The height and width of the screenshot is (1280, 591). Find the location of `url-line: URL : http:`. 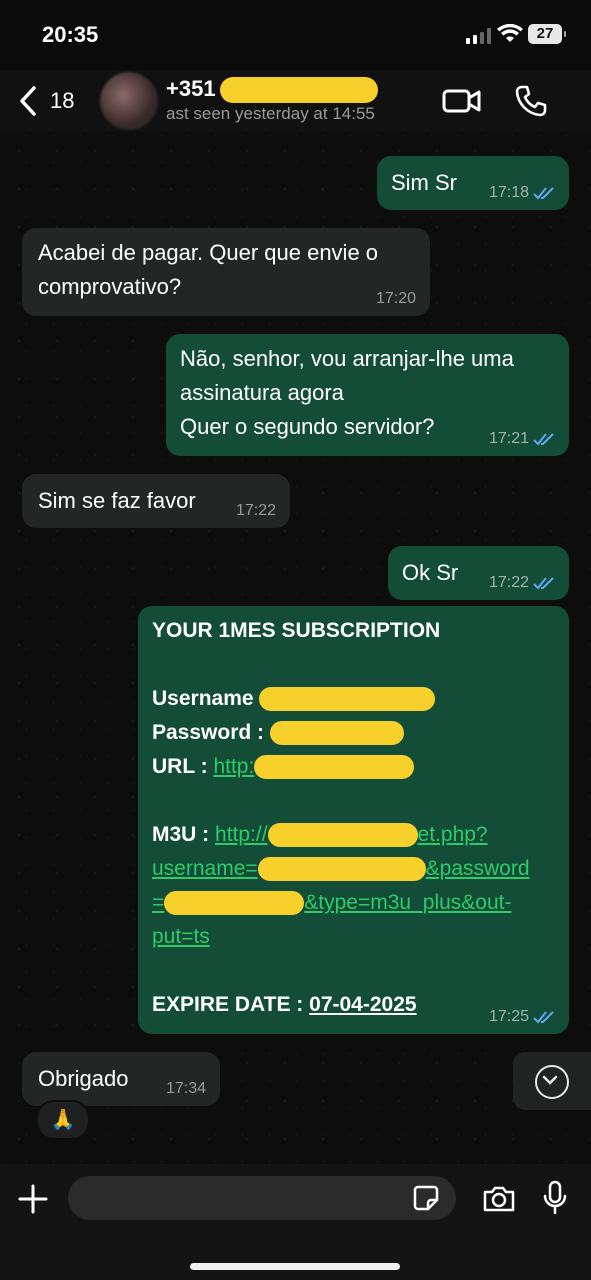

url-line: URL : http: is located at coordinates (357, 767).